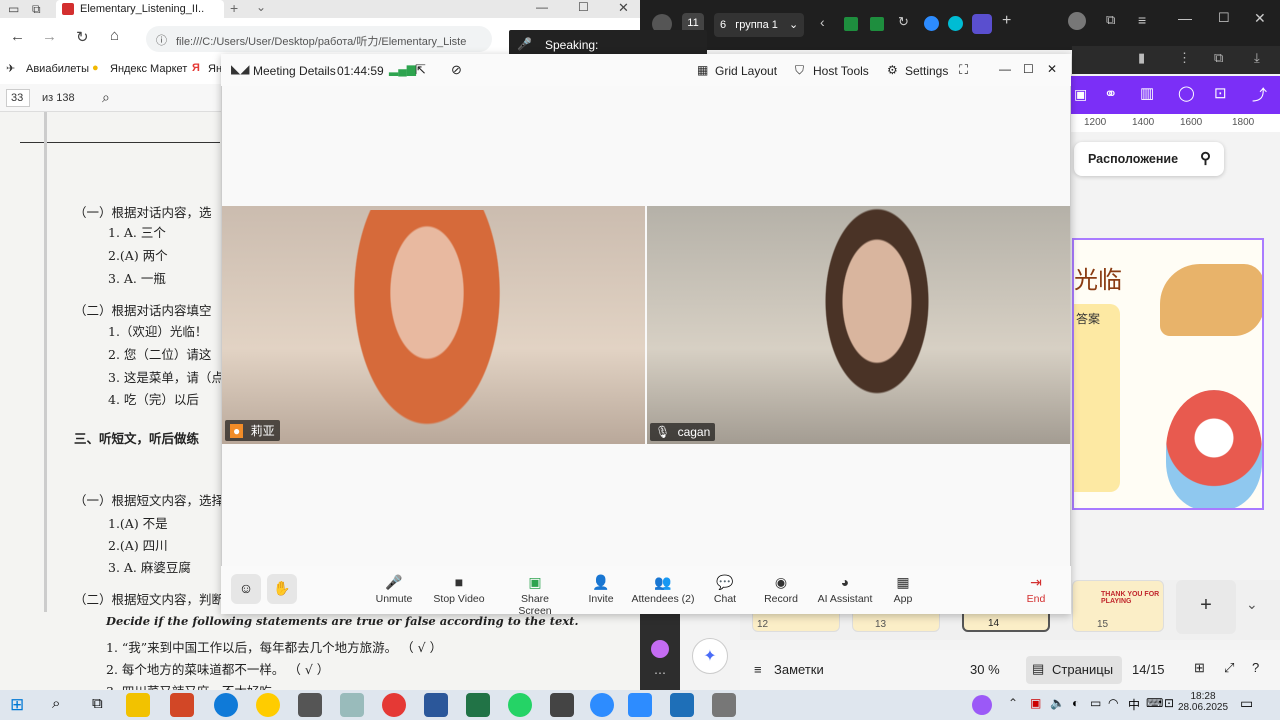 This screenshot has width=1280, height=720. I want to click on chat-button: 💬 Chat, so click(725, 589).